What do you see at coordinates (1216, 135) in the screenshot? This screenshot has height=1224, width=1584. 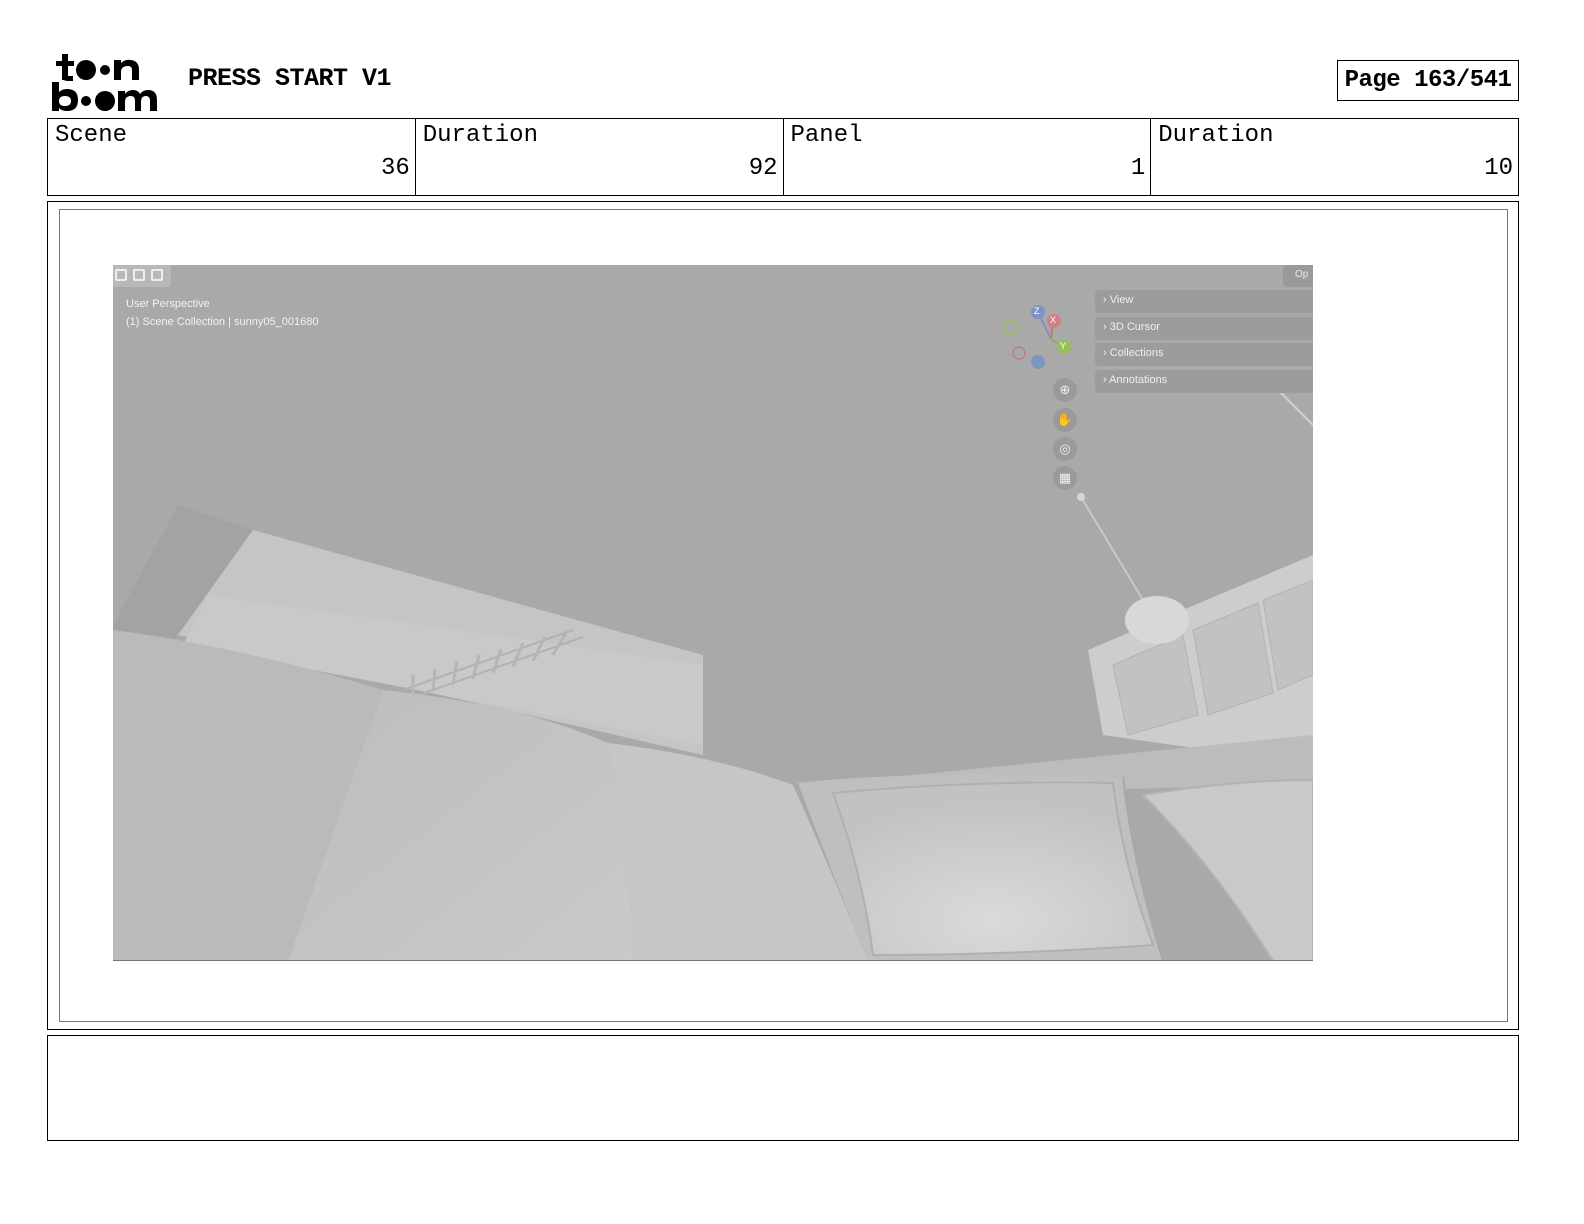 I see `panel-duration-label: Duration` at bounding box center [1216, 135].